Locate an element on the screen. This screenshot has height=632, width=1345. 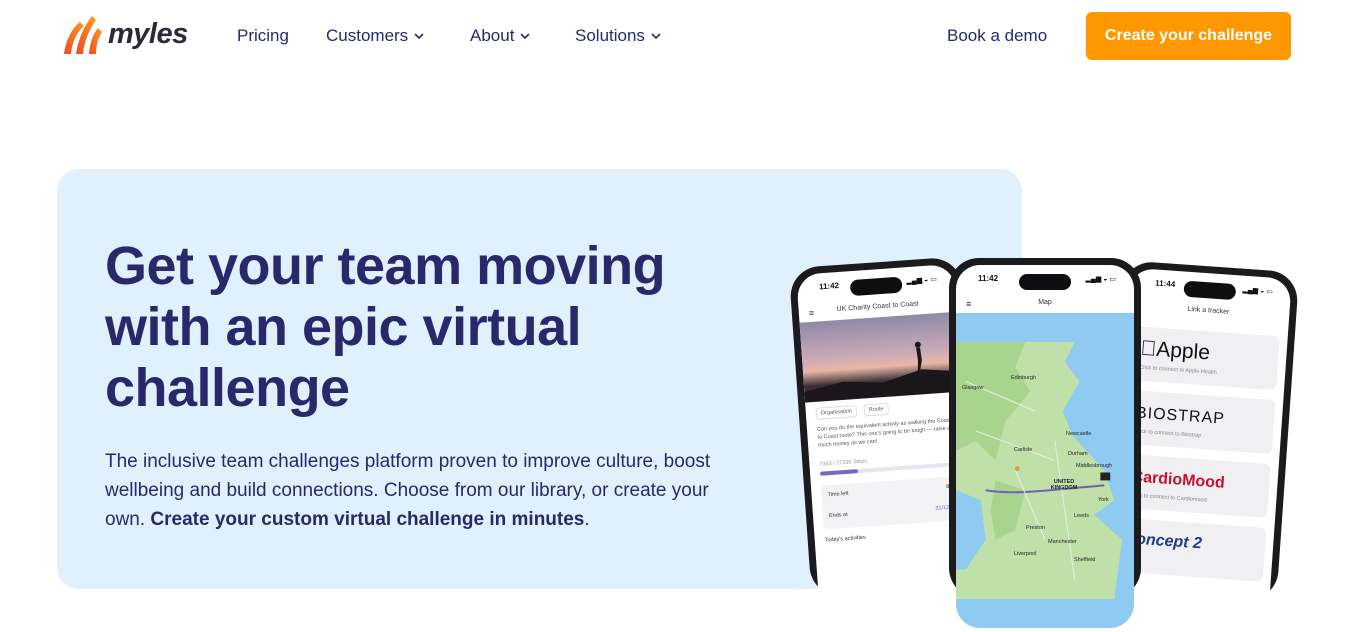
tracker-biostrap-name: BIOSTRAP is located at coordinates (1180, 416).